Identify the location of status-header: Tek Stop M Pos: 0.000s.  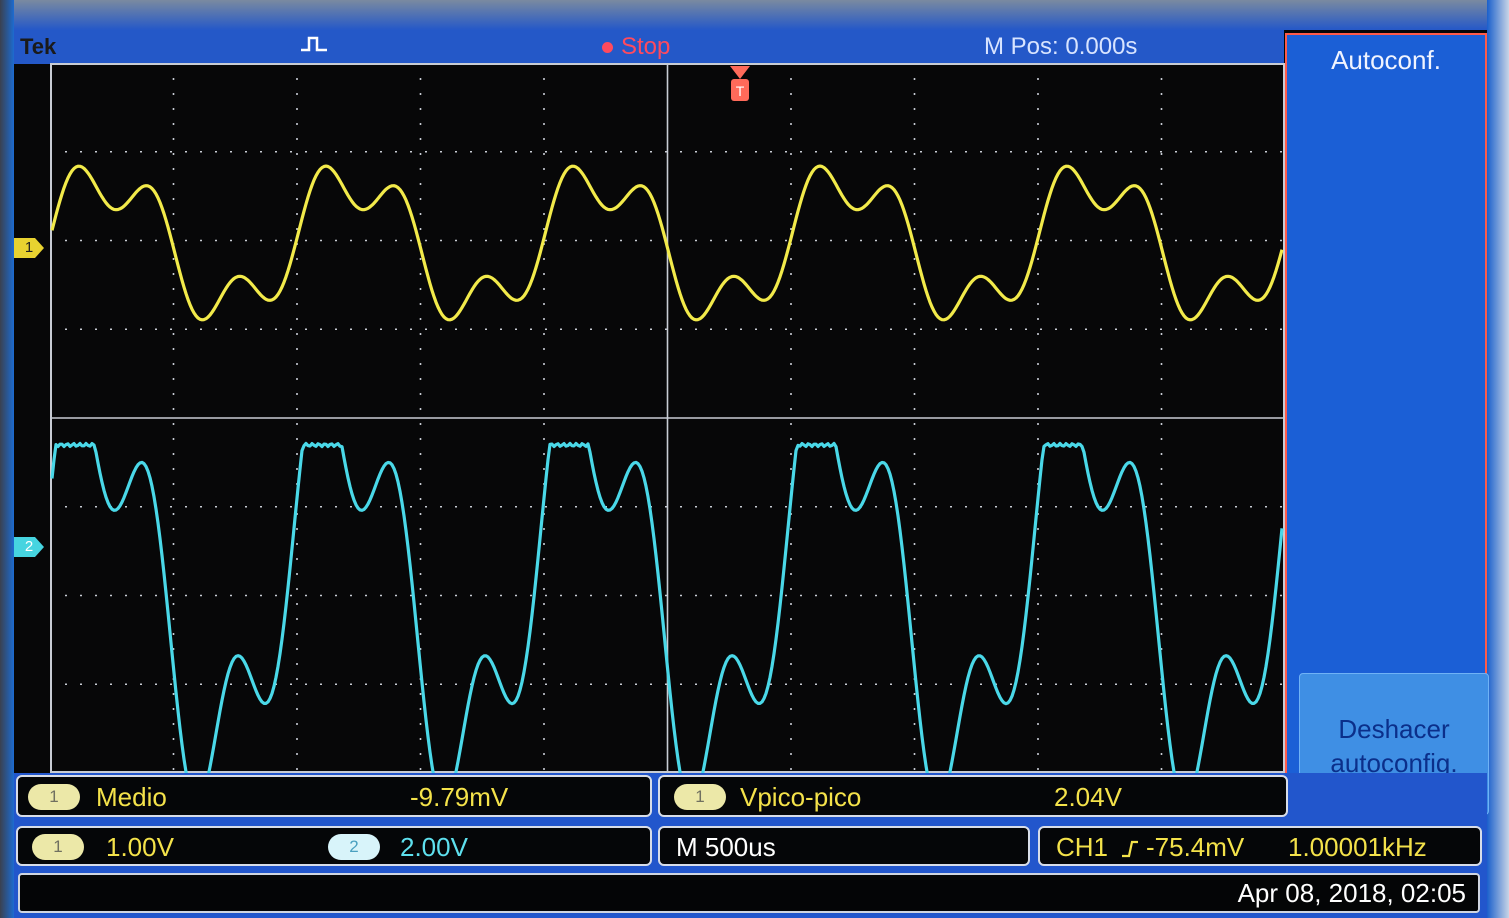
(649, 47).